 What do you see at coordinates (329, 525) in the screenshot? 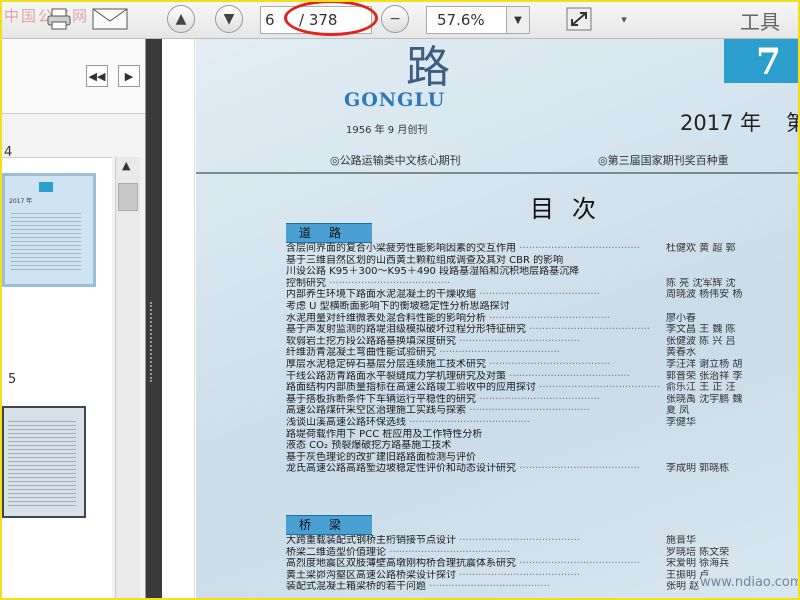
I see `section-heading: 桥梁` at bounding box center [329, 525].